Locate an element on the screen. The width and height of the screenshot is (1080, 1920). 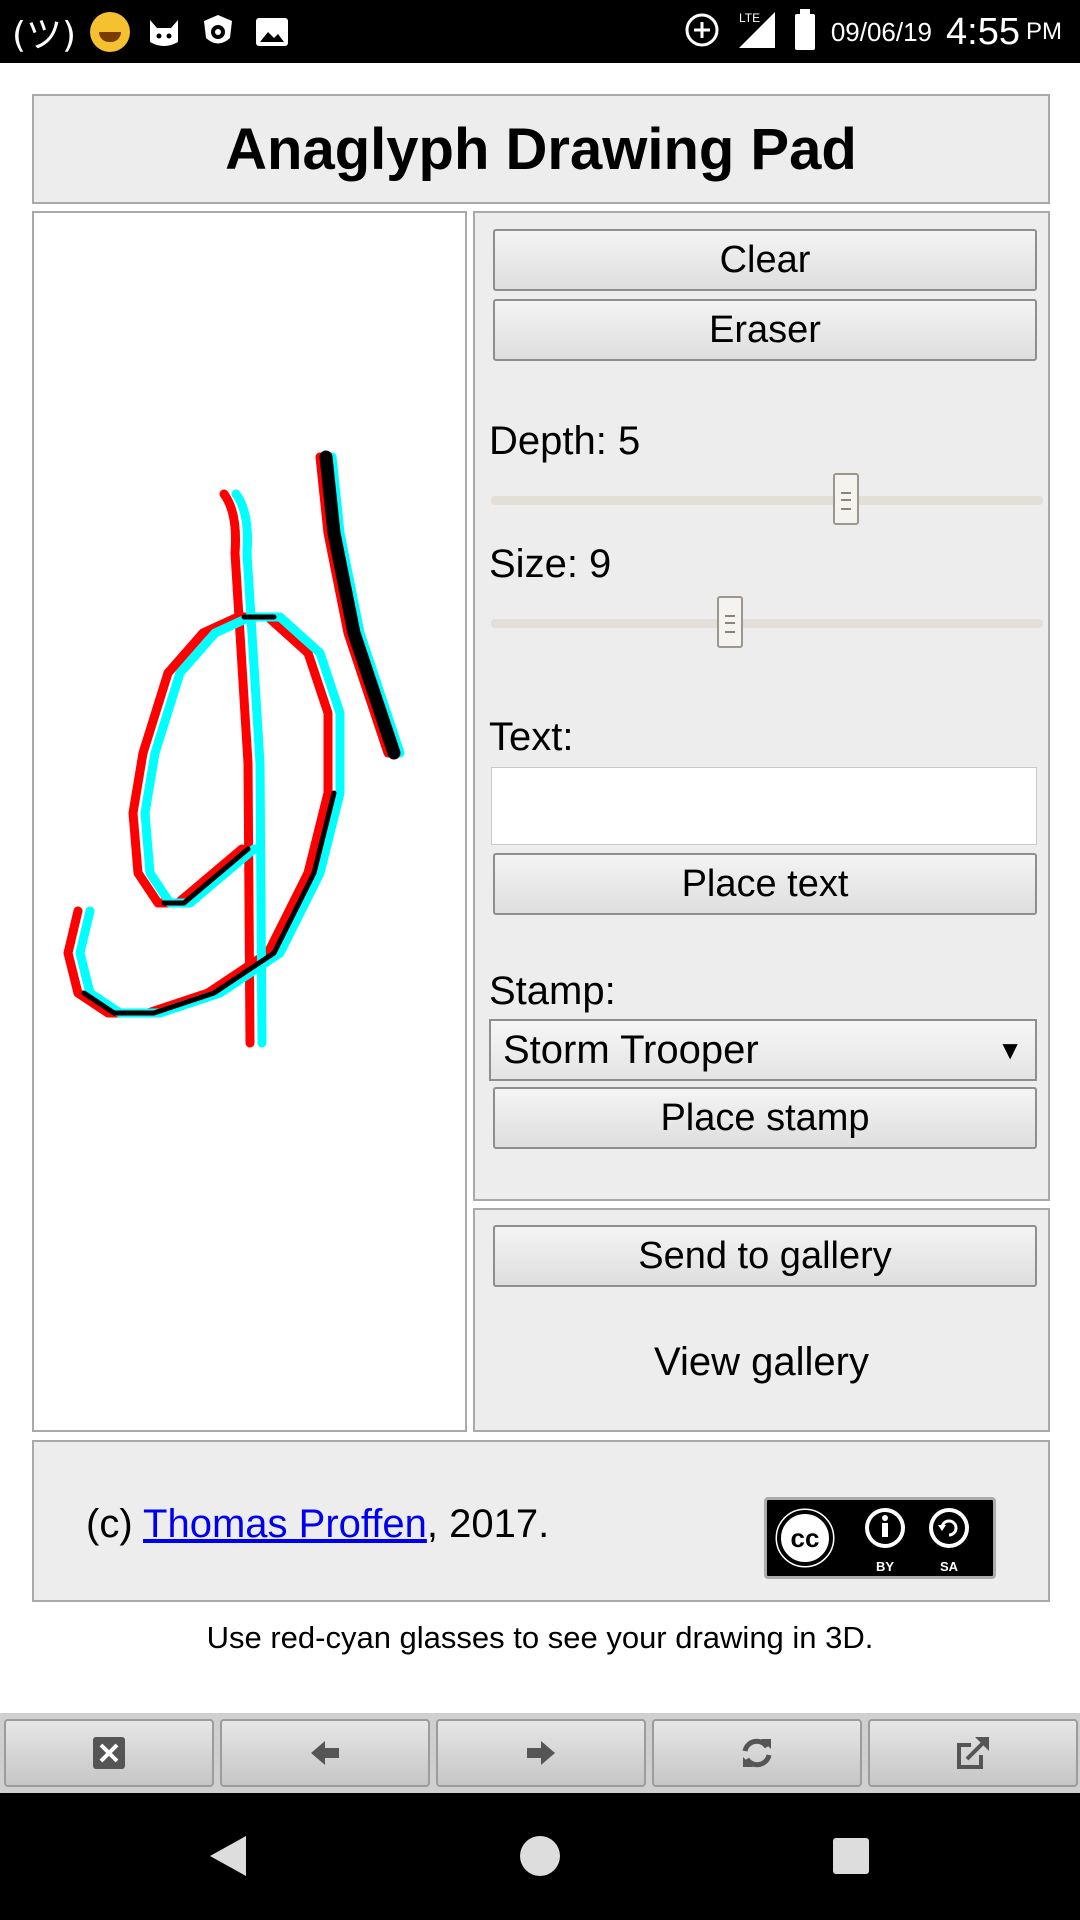
title-panel: Anaglyph Drawing Pad is located at coordinates (541, 149).